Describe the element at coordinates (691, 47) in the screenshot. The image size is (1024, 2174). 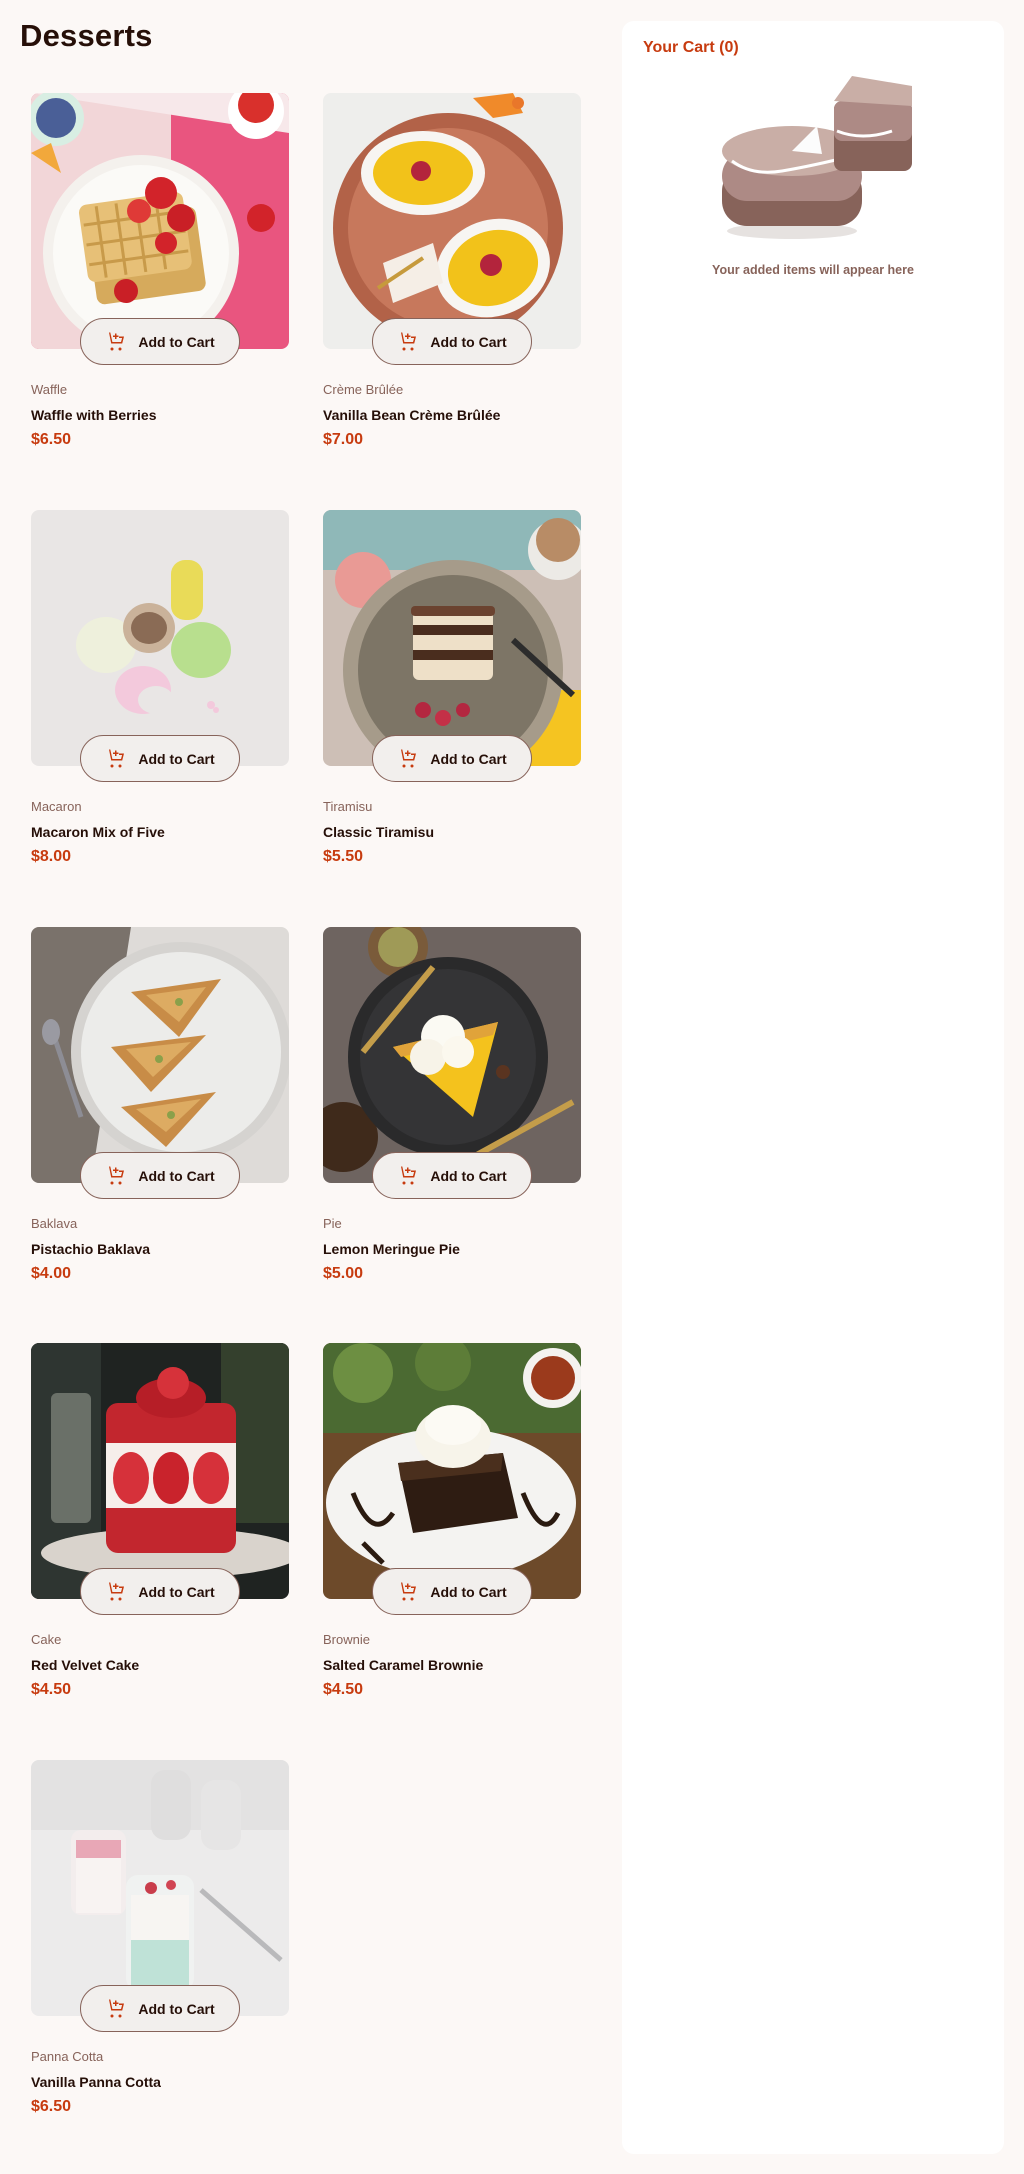
I see `cart-title: Your Cart (0)` at that location.